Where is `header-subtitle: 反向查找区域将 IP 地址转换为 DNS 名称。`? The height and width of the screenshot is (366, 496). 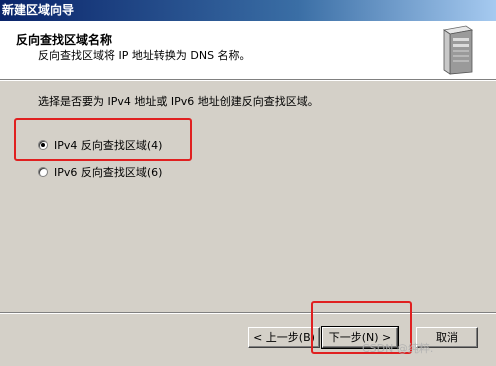
header-subtitle: 反向查找区域将 IP 地址转换为 DNS 名称。 is located at coordinates (144, 55).